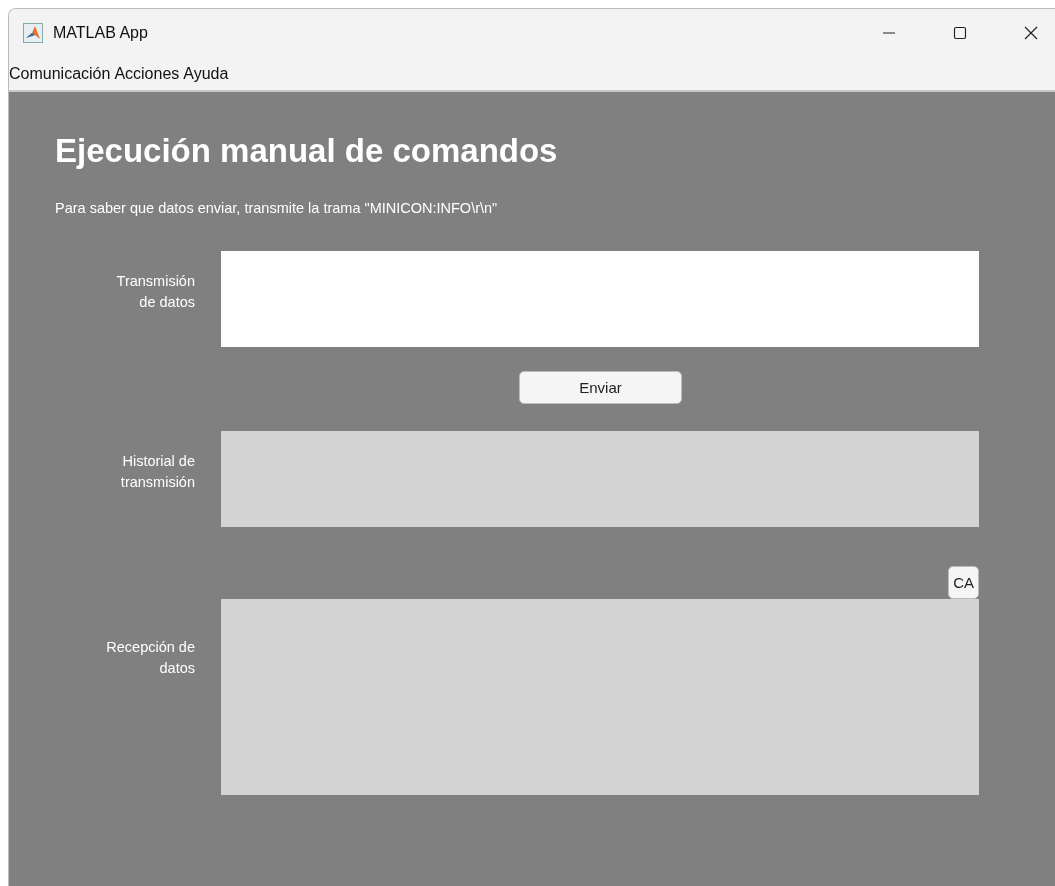 The width and height of the screenshot is (1055, 886). I want to click on field-label: Historial de transmisión, so click(157, 472).